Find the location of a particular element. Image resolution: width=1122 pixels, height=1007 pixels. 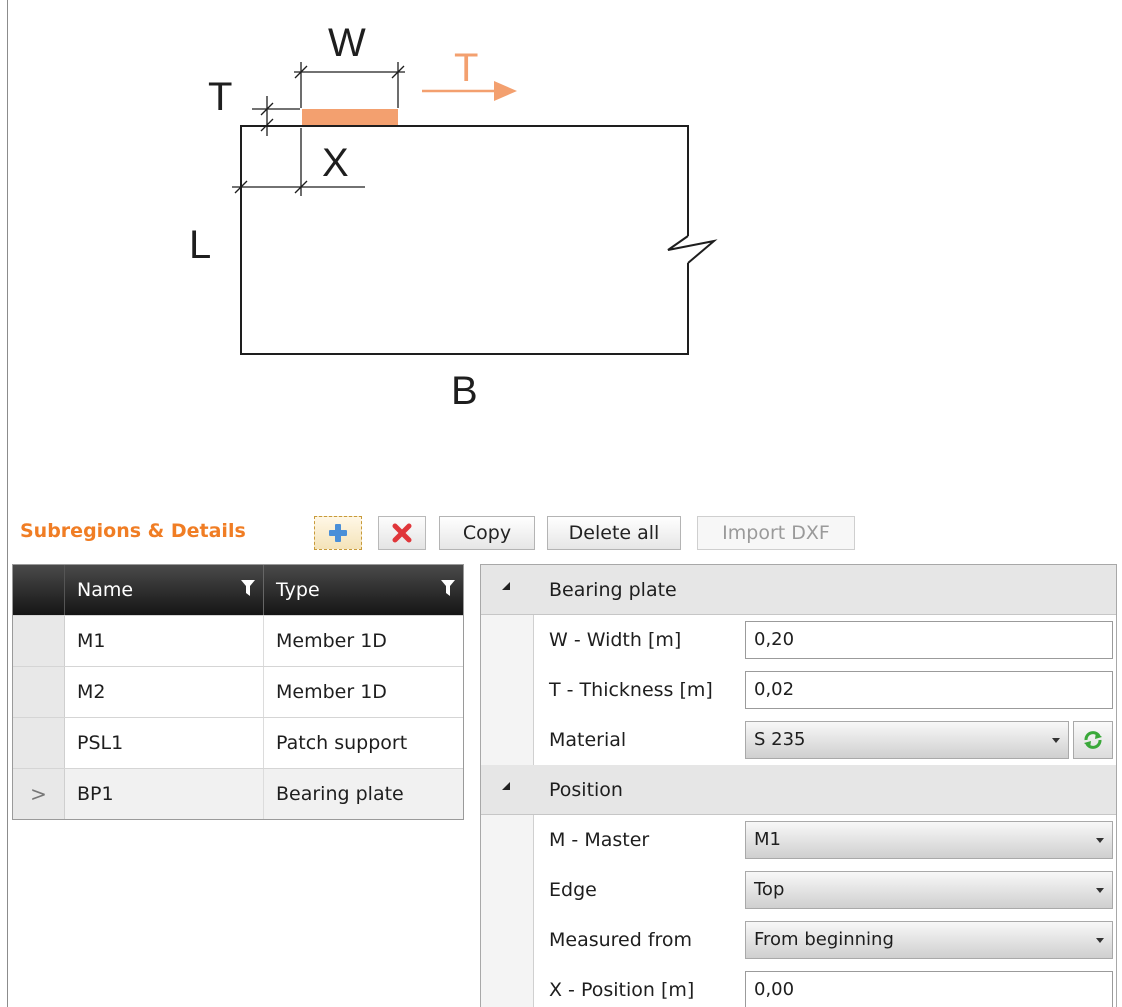

table-row: M2 Member 1D is located at coordinates (238, 691).